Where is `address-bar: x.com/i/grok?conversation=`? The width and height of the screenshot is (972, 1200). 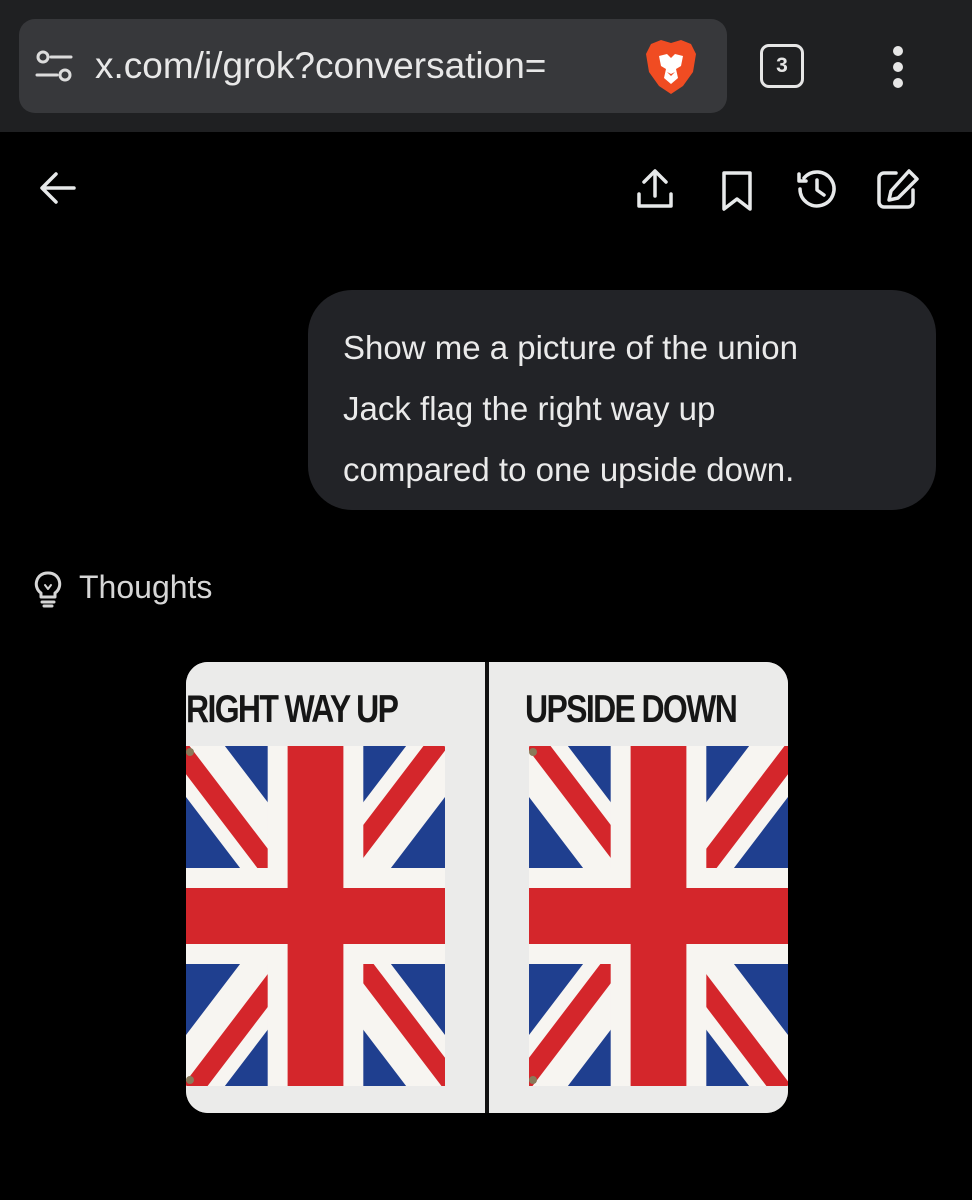 address-bar: x.com/i/grok?conversation= is located at coordinates (373, 66).